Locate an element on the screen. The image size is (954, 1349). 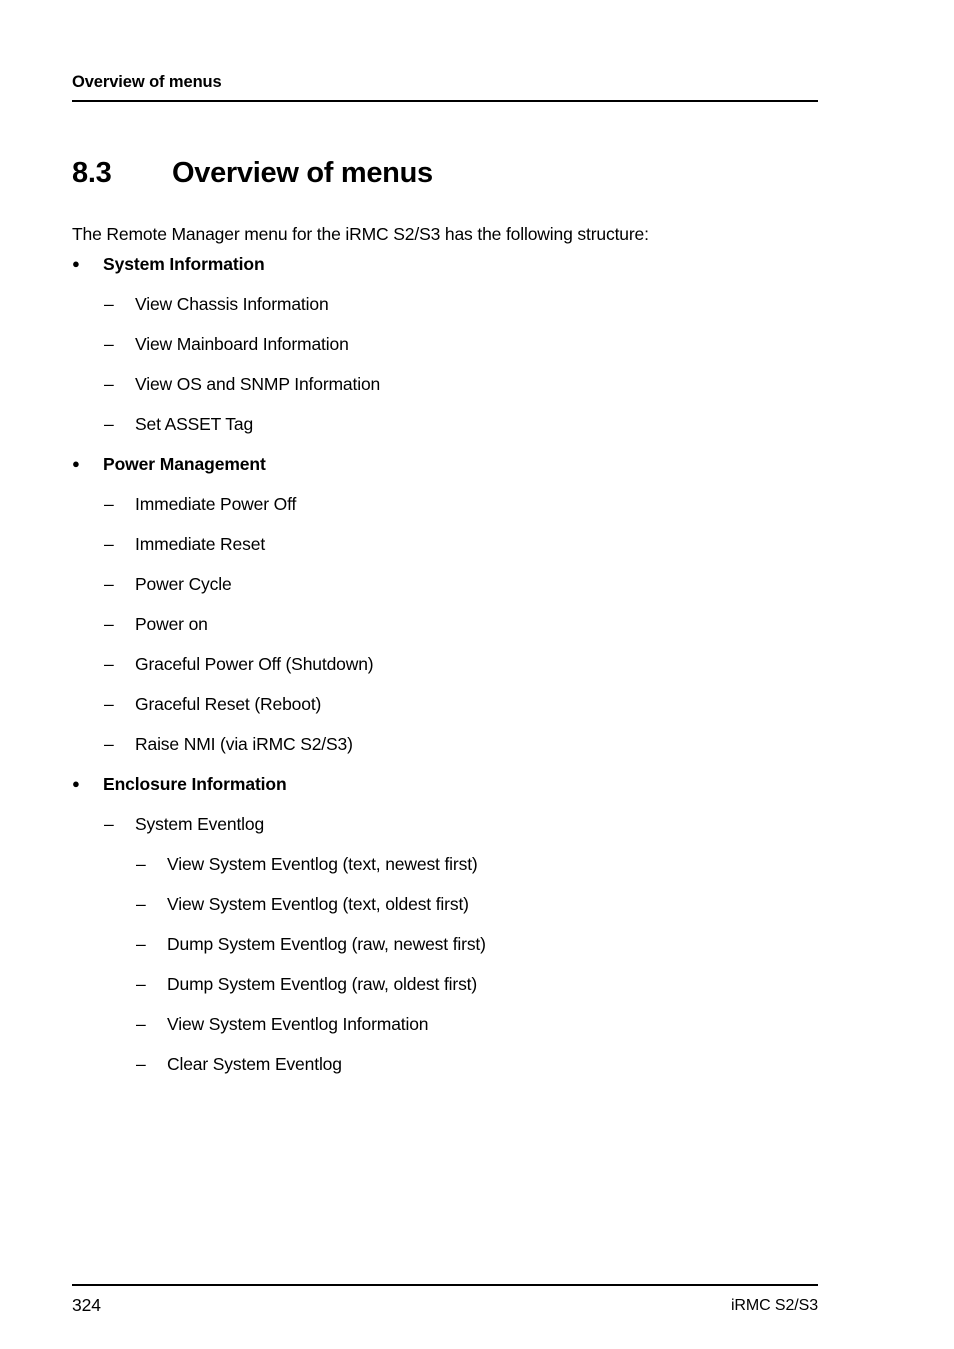
menu-item-level-2: – View Mainboard Information is located at coordinates (477, 344).